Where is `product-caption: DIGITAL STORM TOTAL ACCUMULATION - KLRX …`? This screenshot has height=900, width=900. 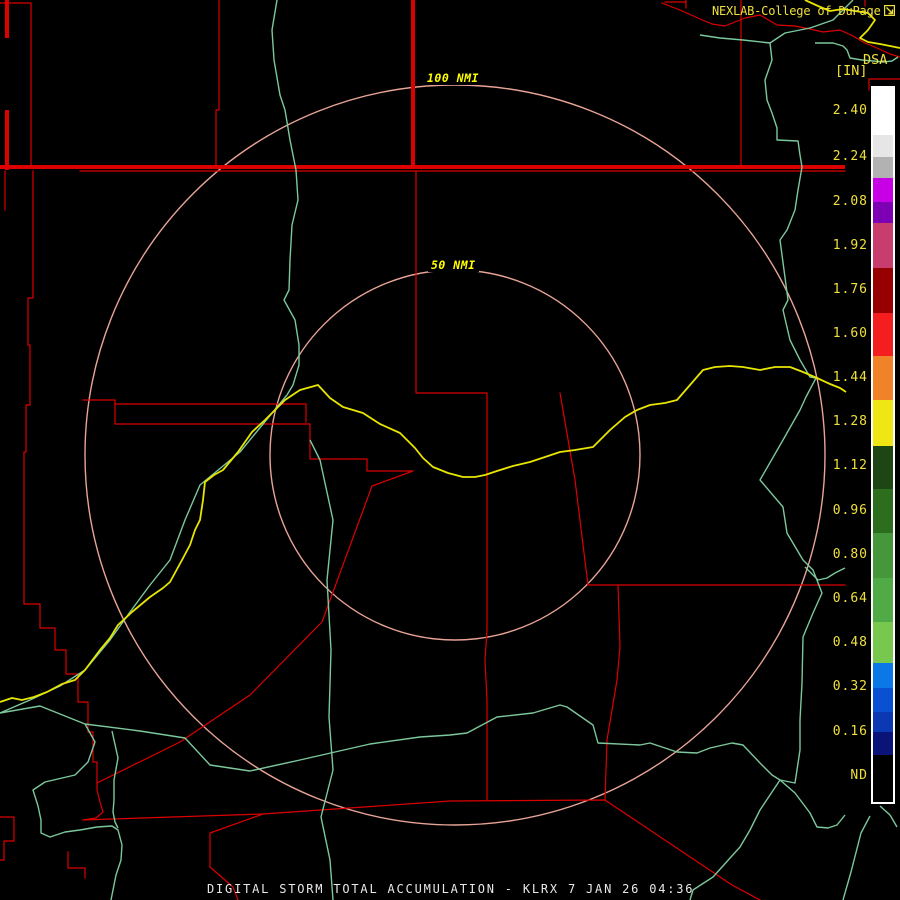
product-caption: DIGITAL STORM TOTAL ACCUMULATION - KLRX … is located at coordinates (451, 889).